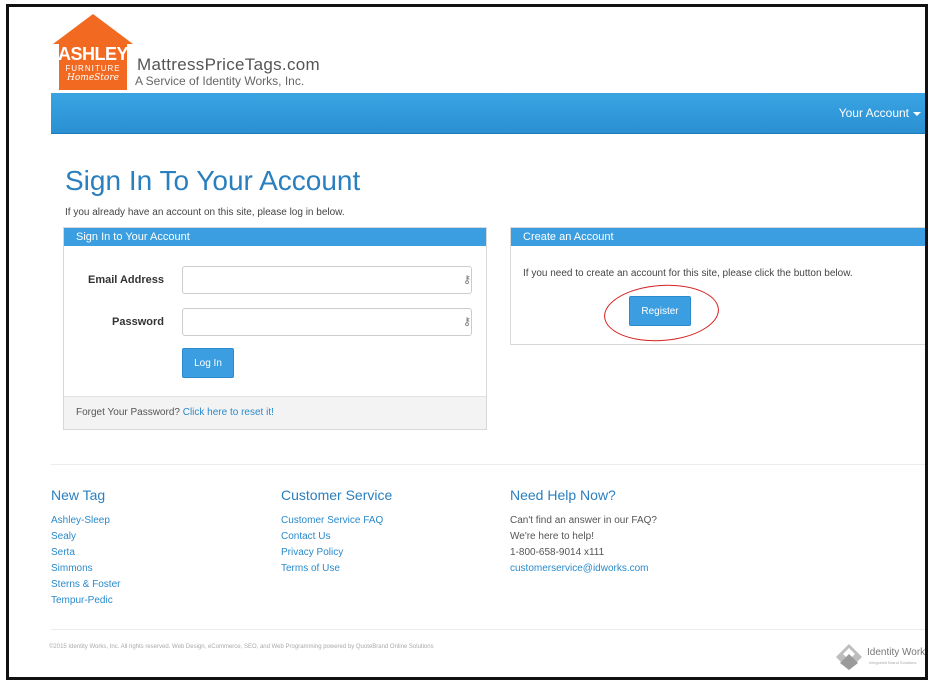 The height and width of the screenshot is (684, 934). What do you see at coordinates (85, 537) in the screenshot?
I see `footer-link-sealy: Sealy` at bounding box center [85, 537].